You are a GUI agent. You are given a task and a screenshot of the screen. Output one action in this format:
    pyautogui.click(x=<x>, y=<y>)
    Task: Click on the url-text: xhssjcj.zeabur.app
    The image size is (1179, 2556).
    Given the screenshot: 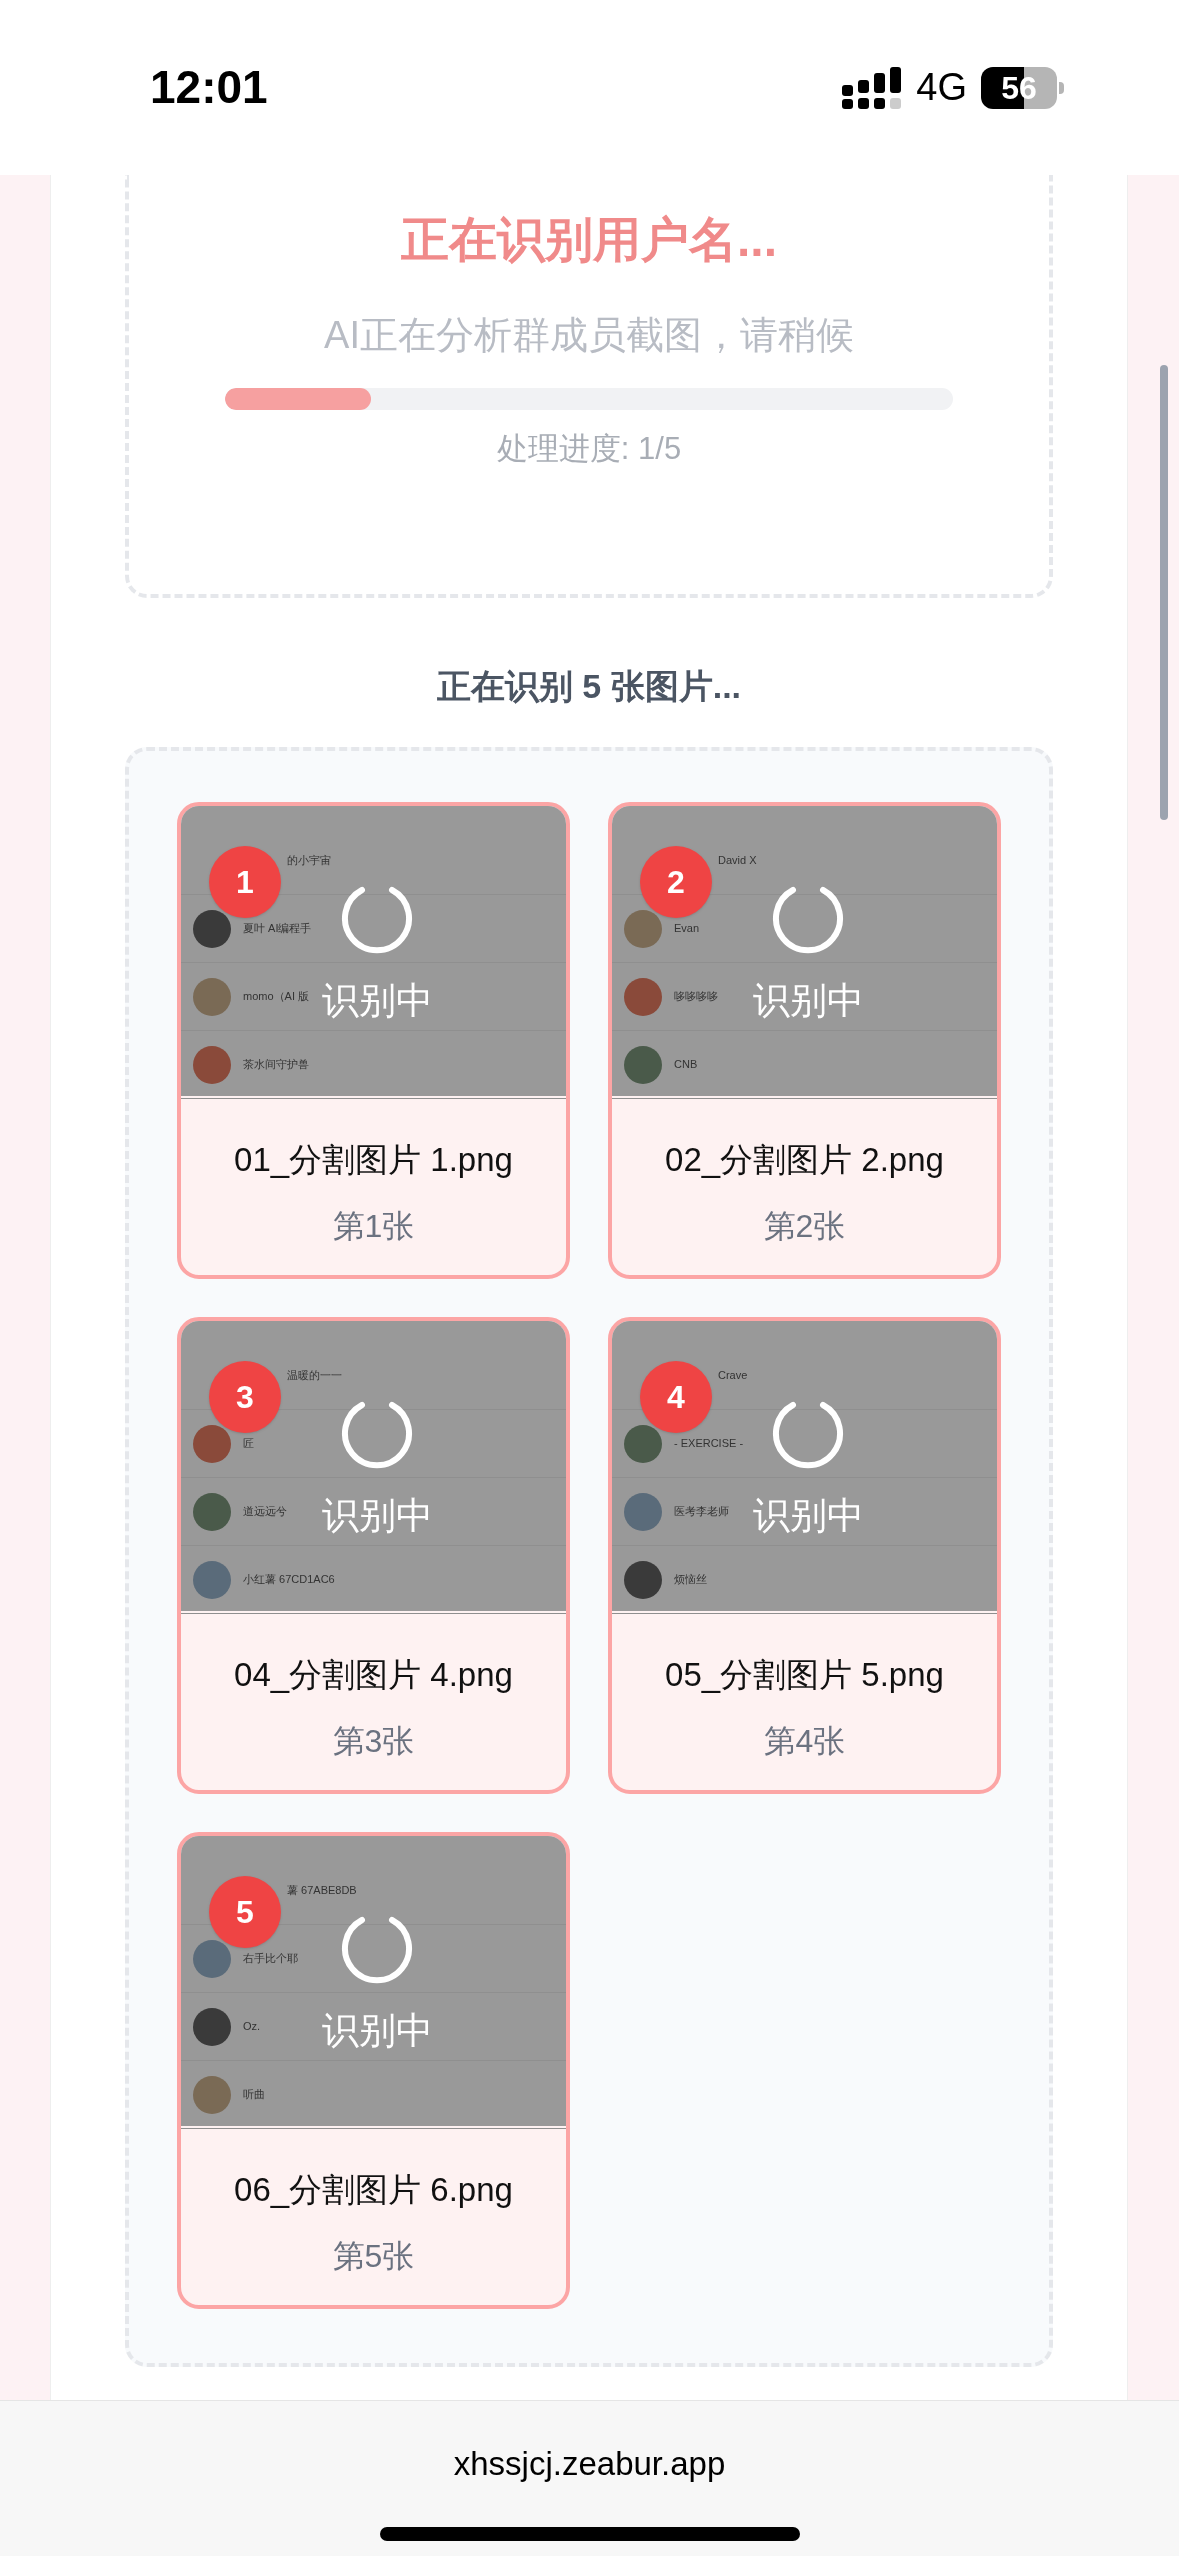 What is the action you would take?
    pyautogui.click(x=589, y=2464)
    